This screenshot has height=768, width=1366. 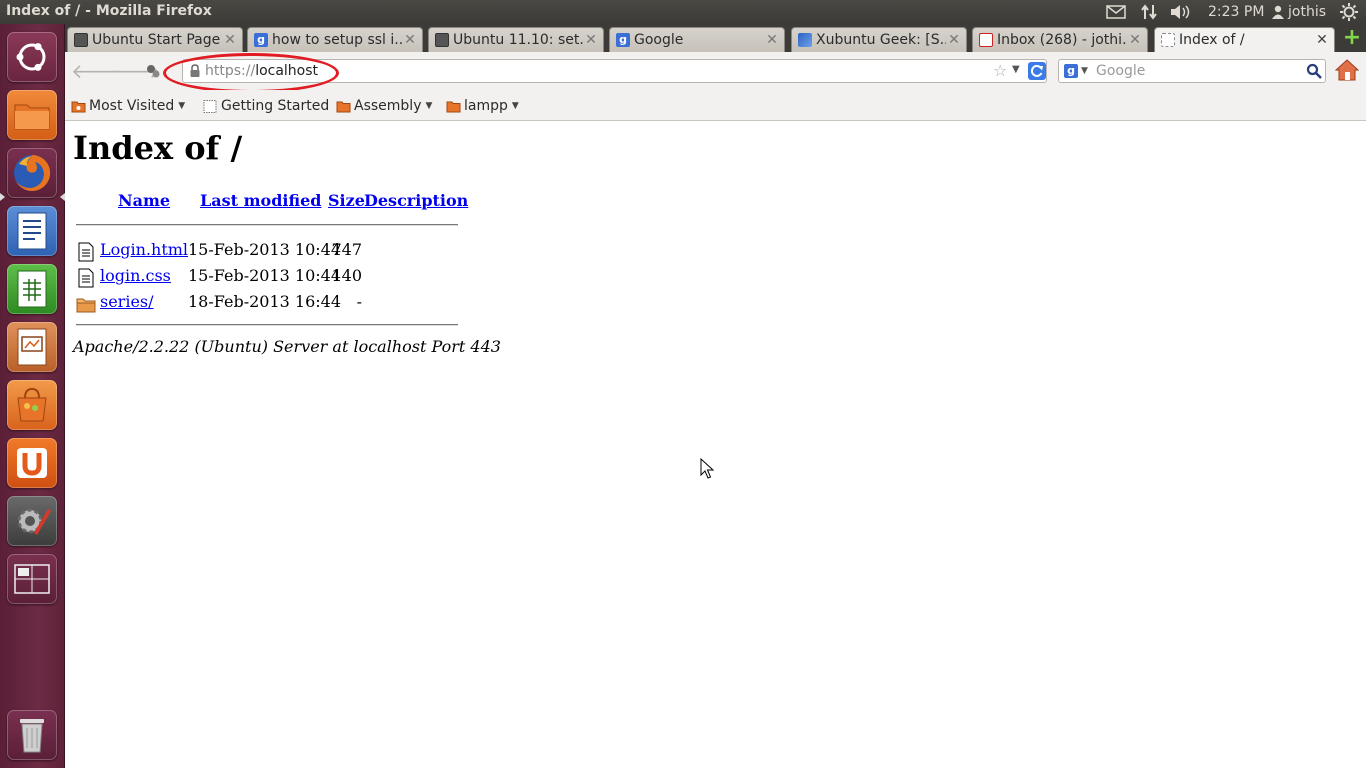 What do you see at coordinates (1000, 70) in the screenshot?
I see `bookmark-star-icon: ☆` at bounding box center [1000, 70].